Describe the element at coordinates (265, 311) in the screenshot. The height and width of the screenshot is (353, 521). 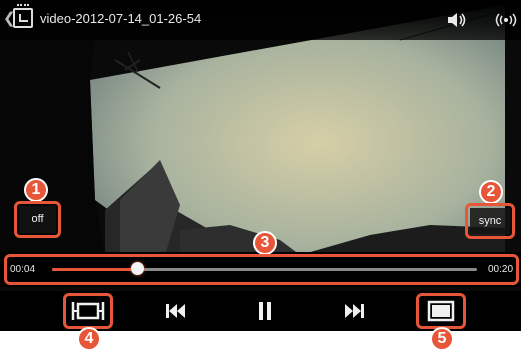
I see `pause-icon` at that location.